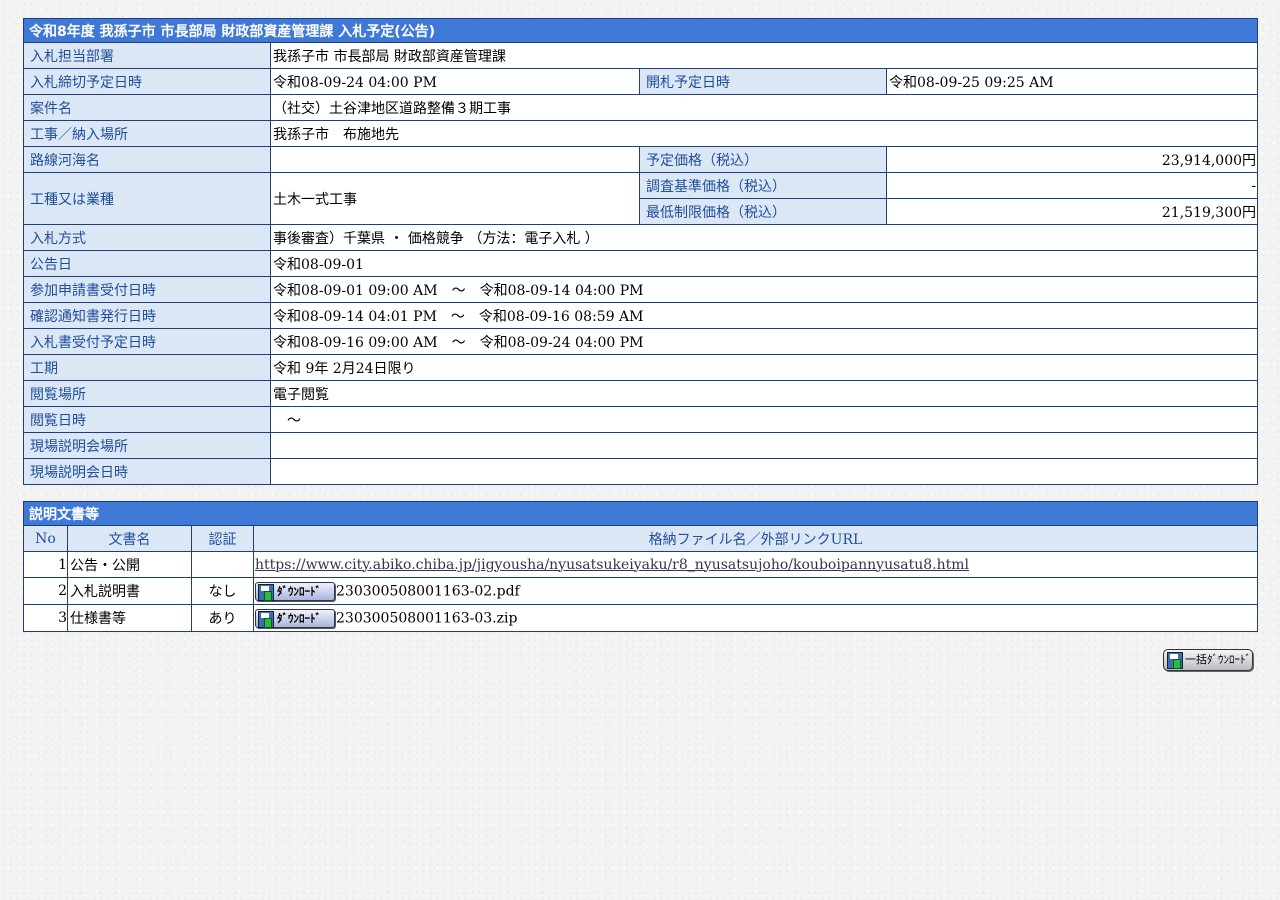 This screenshot has height=900, width=1280. Describe the element at coordinates (764, 393) in the screenshot. I see `view-place-value: 電子閲覧` at that location.